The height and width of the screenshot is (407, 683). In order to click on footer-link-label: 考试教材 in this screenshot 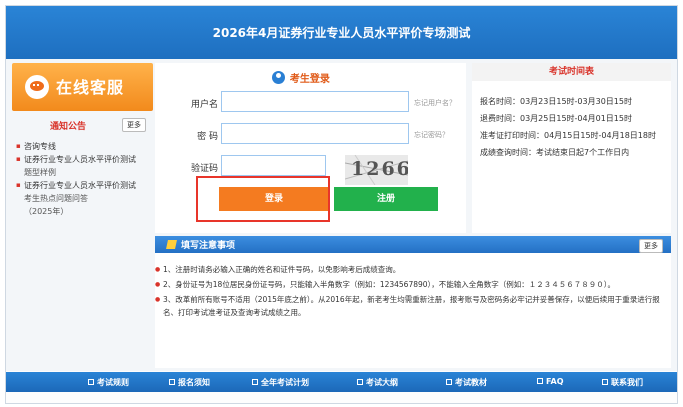, I will do `click(471, 382)`.